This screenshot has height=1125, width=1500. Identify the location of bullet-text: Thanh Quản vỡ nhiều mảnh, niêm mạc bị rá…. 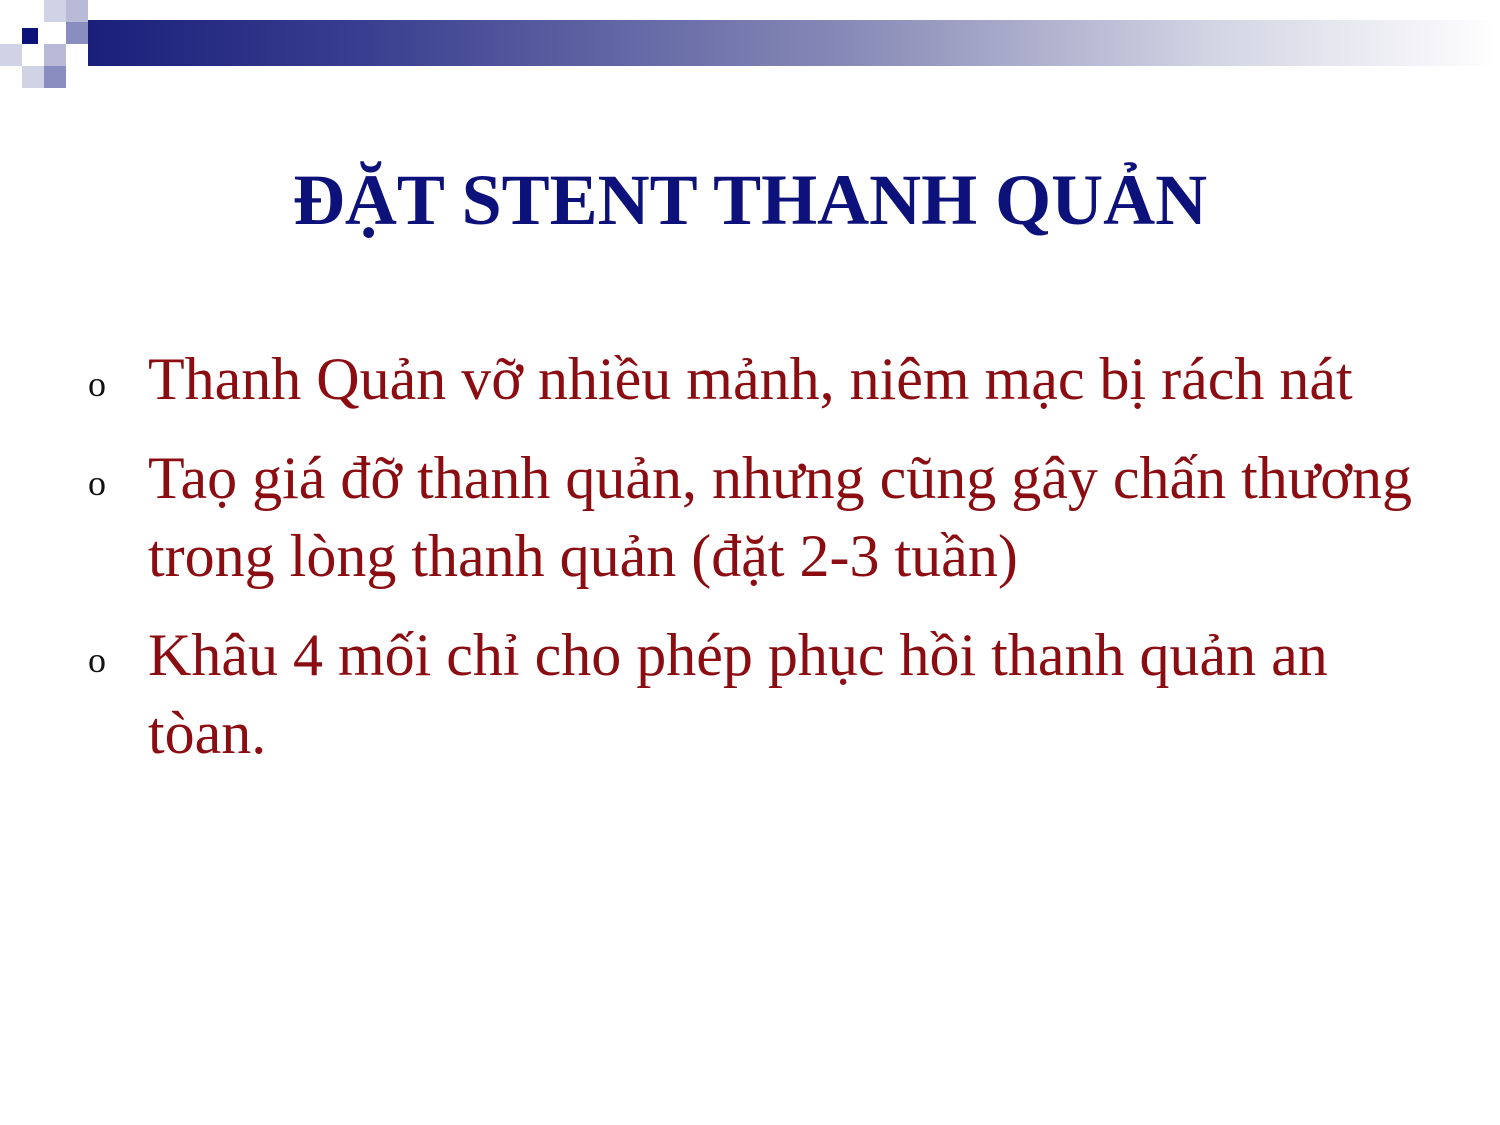
(750, 379).